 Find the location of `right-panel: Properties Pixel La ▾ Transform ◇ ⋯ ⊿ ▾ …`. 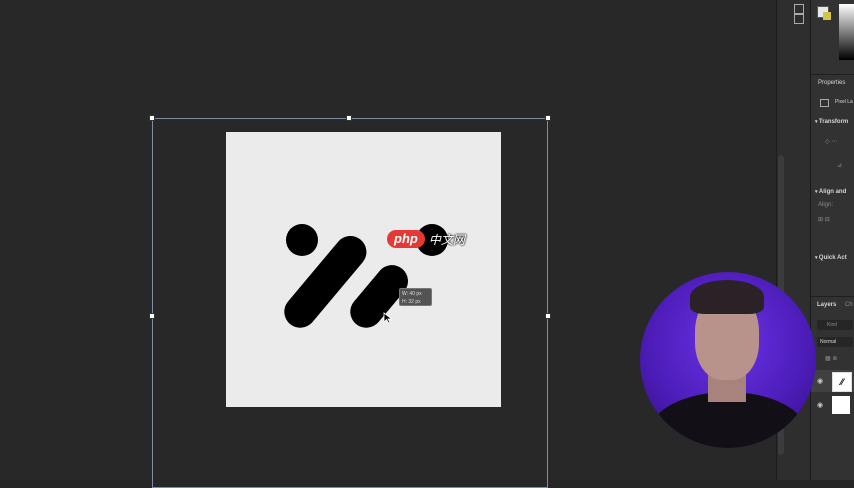

right-panel: Properties Pixel La ▾ Transform ◇ ⋯ ⊿ ▾ … is located at coordinates (832, 240).